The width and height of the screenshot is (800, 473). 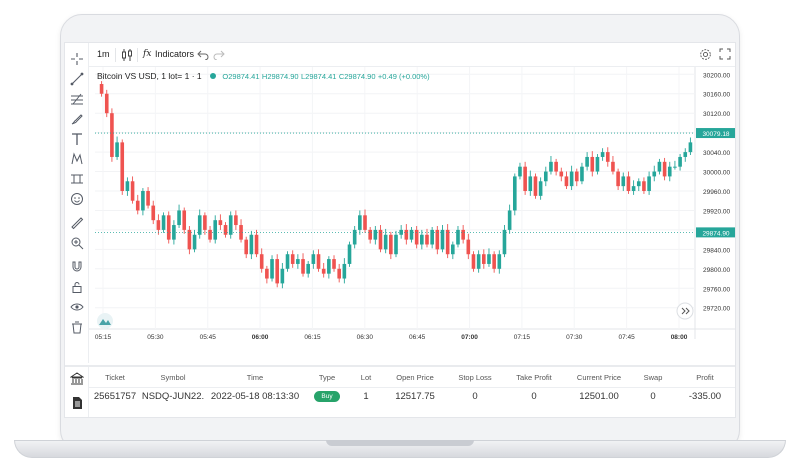 What do you see at coordinates (203, 55) in the screenshot?
I see `undo-icon` at bounding box center [203, 55].